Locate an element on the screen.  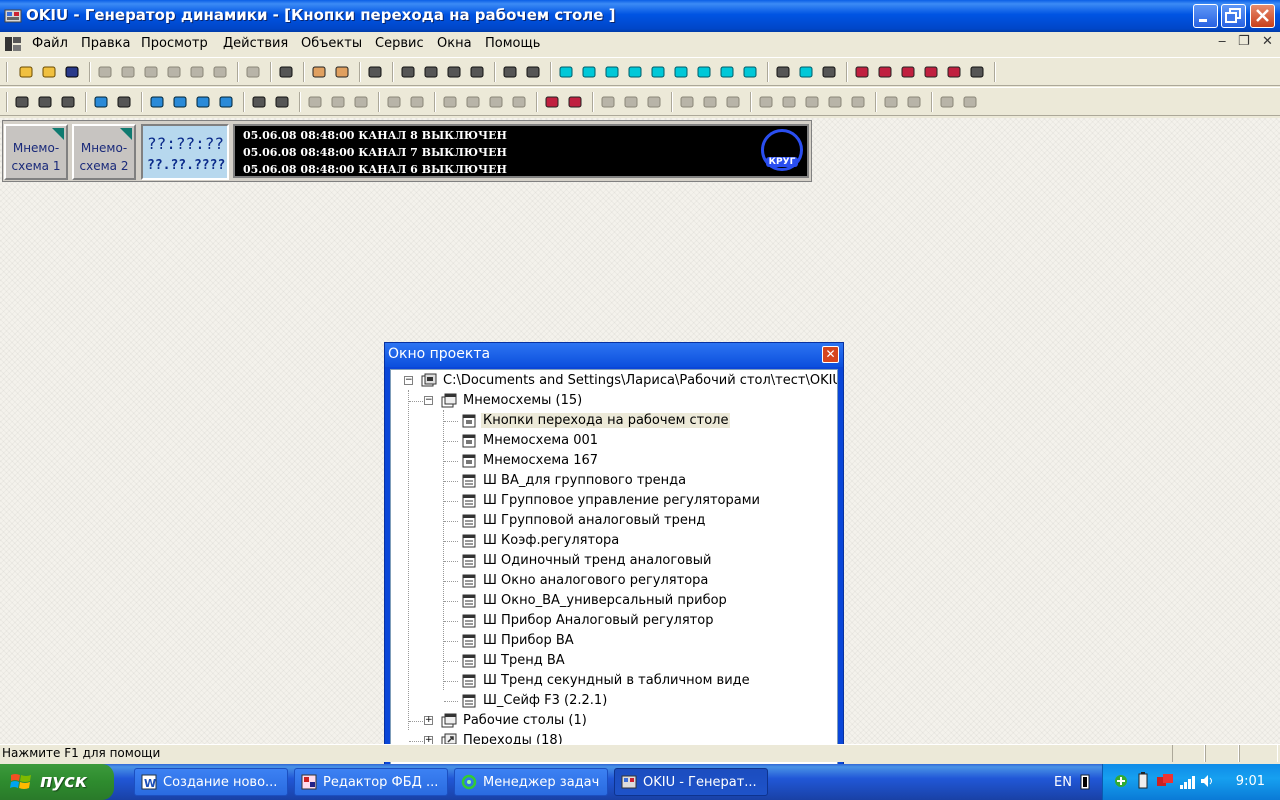
paste2-icon is located at coordinates (197, 72).